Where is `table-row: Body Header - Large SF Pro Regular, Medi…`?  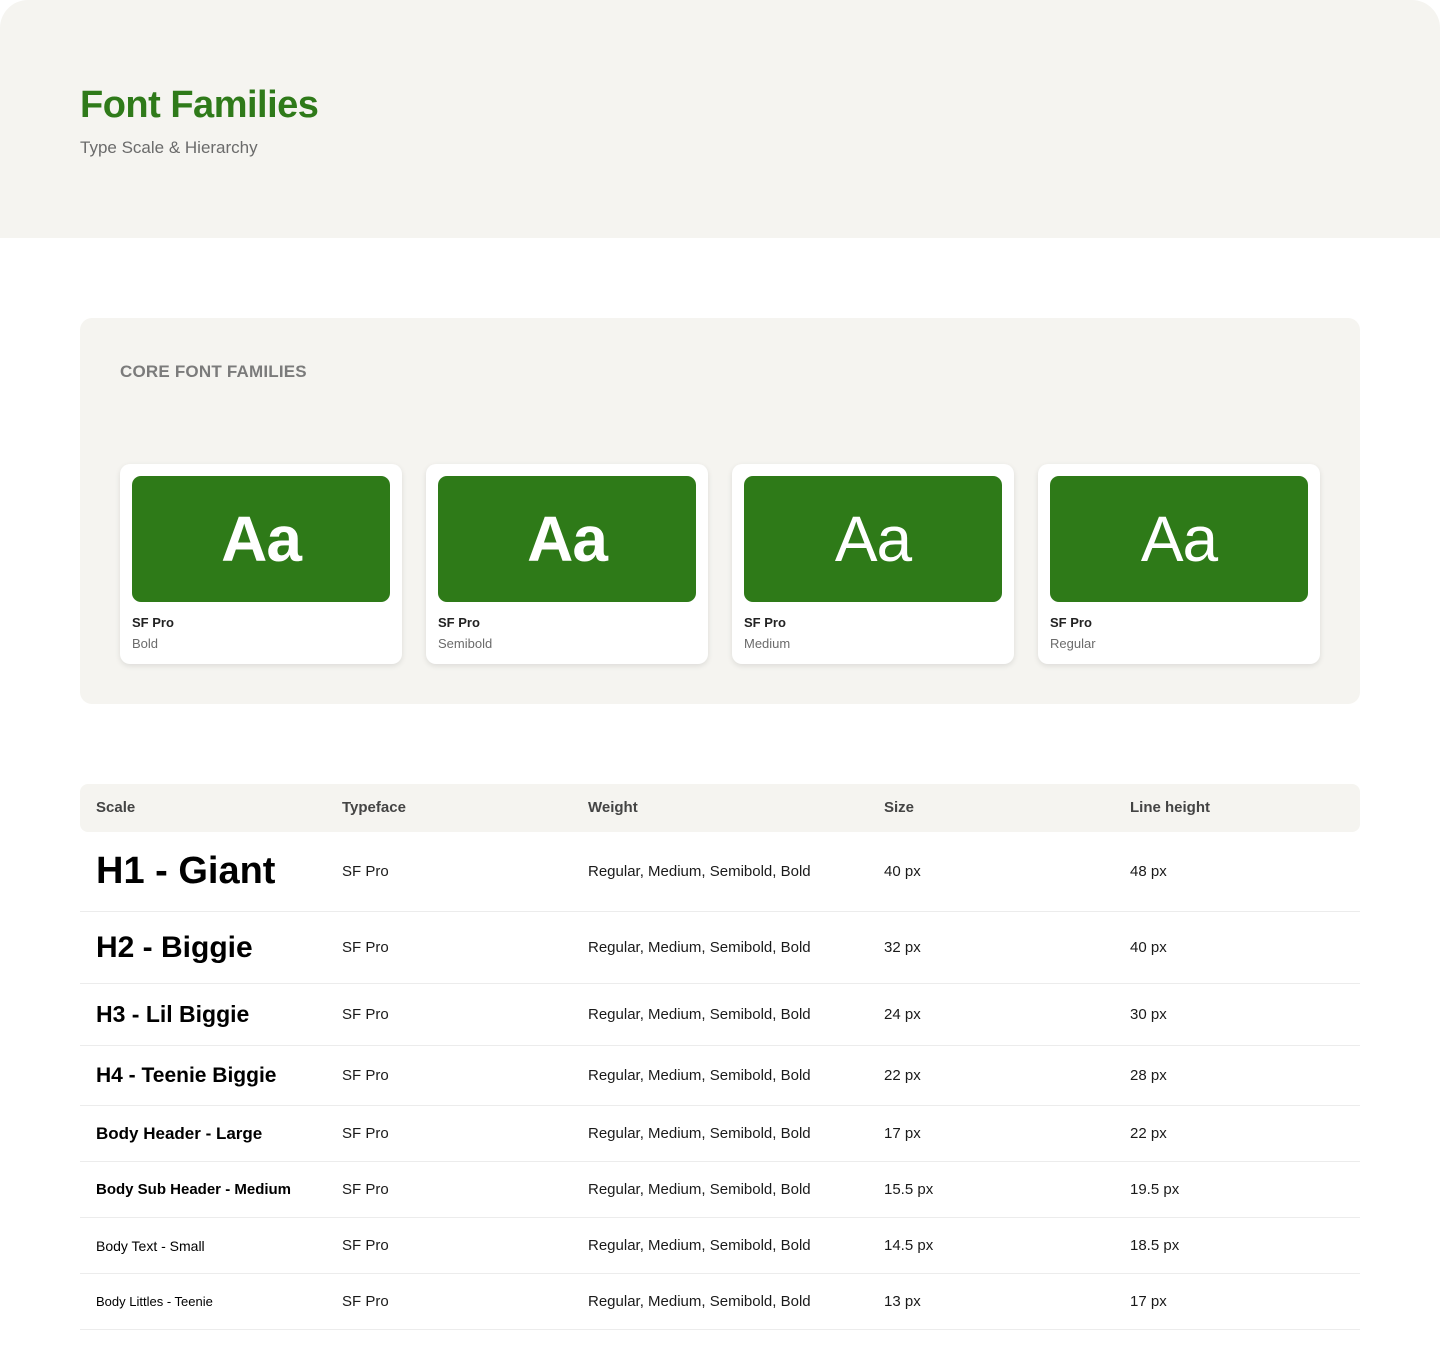
table-row: Body Header - Large SF Pro Regular, Medi… is located at coordinates (720, 1134).